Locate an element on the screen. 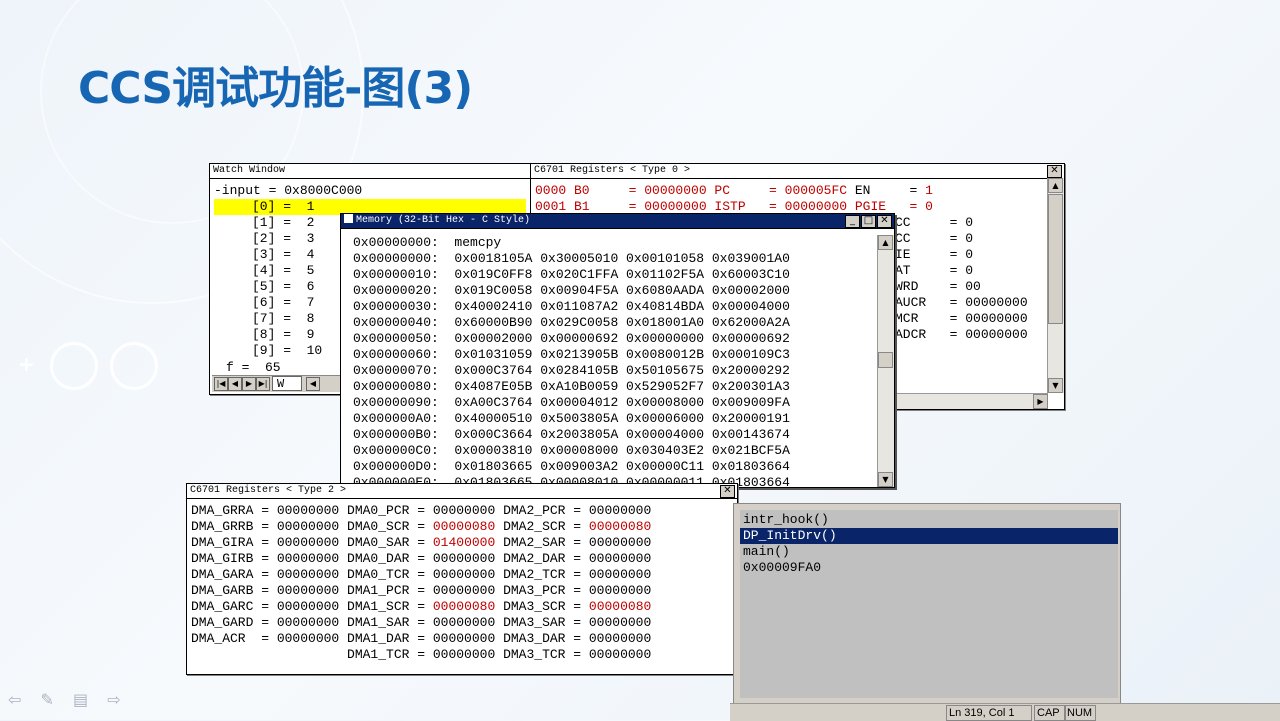  pc-value: 000005FC is located at coordinates (816, 190).